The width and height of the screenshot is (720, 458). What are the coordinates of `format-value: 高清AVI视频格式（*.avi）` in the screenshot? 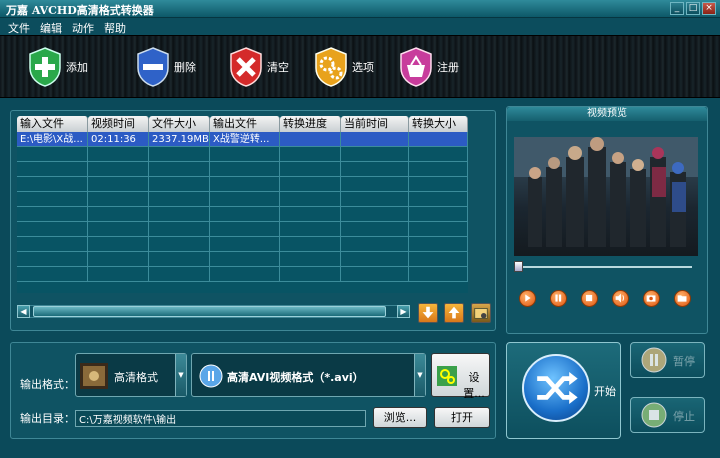 It's located at (295, 377).